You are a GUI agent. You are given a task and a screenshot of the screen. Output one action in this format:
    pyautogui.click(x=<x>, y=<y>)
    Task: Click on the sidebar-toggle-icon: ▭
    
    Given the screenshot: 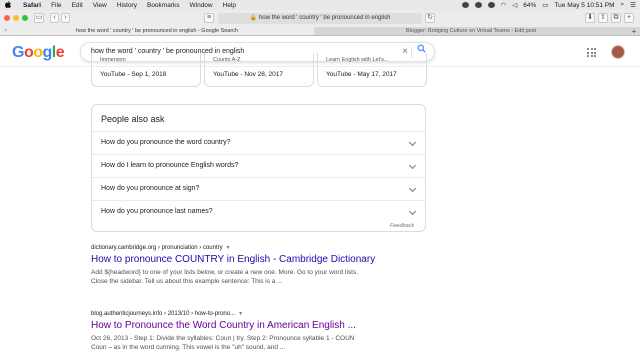 What is the action you would take?
    pyautogui.click(x=39, y=18)
    